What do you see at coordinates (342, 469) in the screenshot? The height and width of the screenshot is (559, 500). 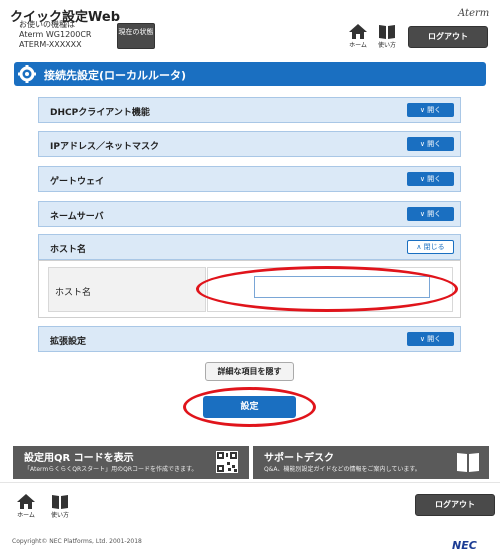 I see `support-card-subtitle: Q&A、機能別設定ガイドなどの情報をご案内しています。` at bounding box center [342, 469].